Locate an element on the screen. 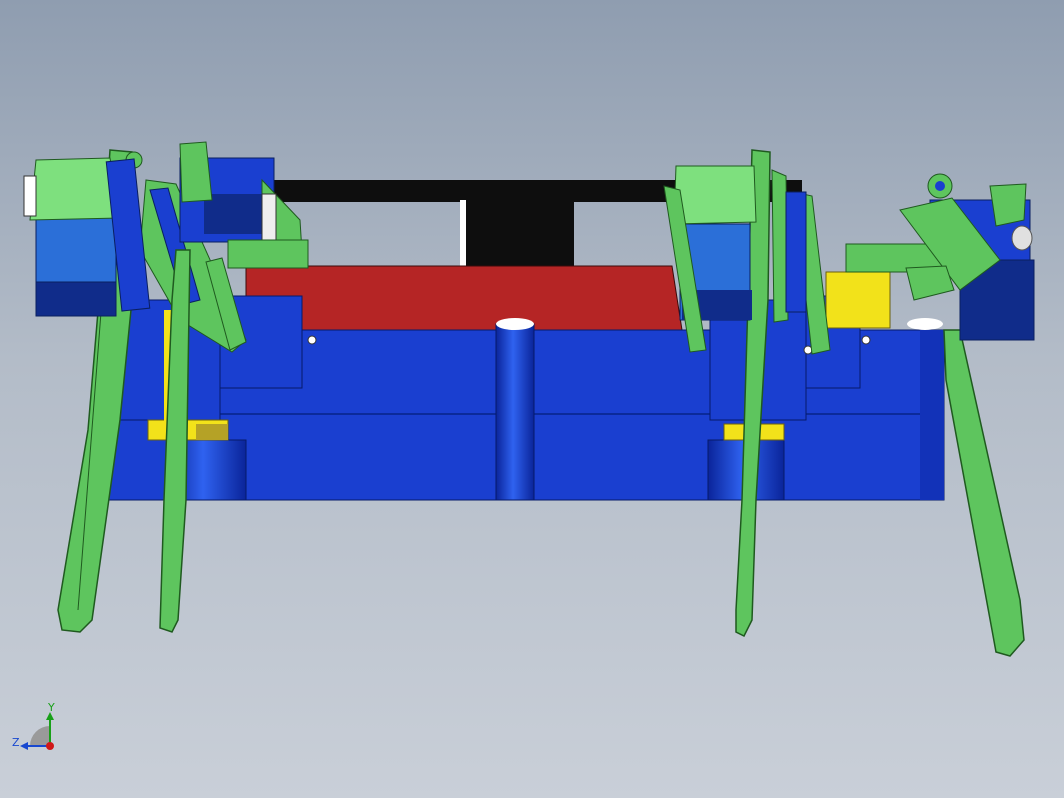 This screenshot has width=1064, height=798. y-axis-label: Y is located at coordinates (51, 707).